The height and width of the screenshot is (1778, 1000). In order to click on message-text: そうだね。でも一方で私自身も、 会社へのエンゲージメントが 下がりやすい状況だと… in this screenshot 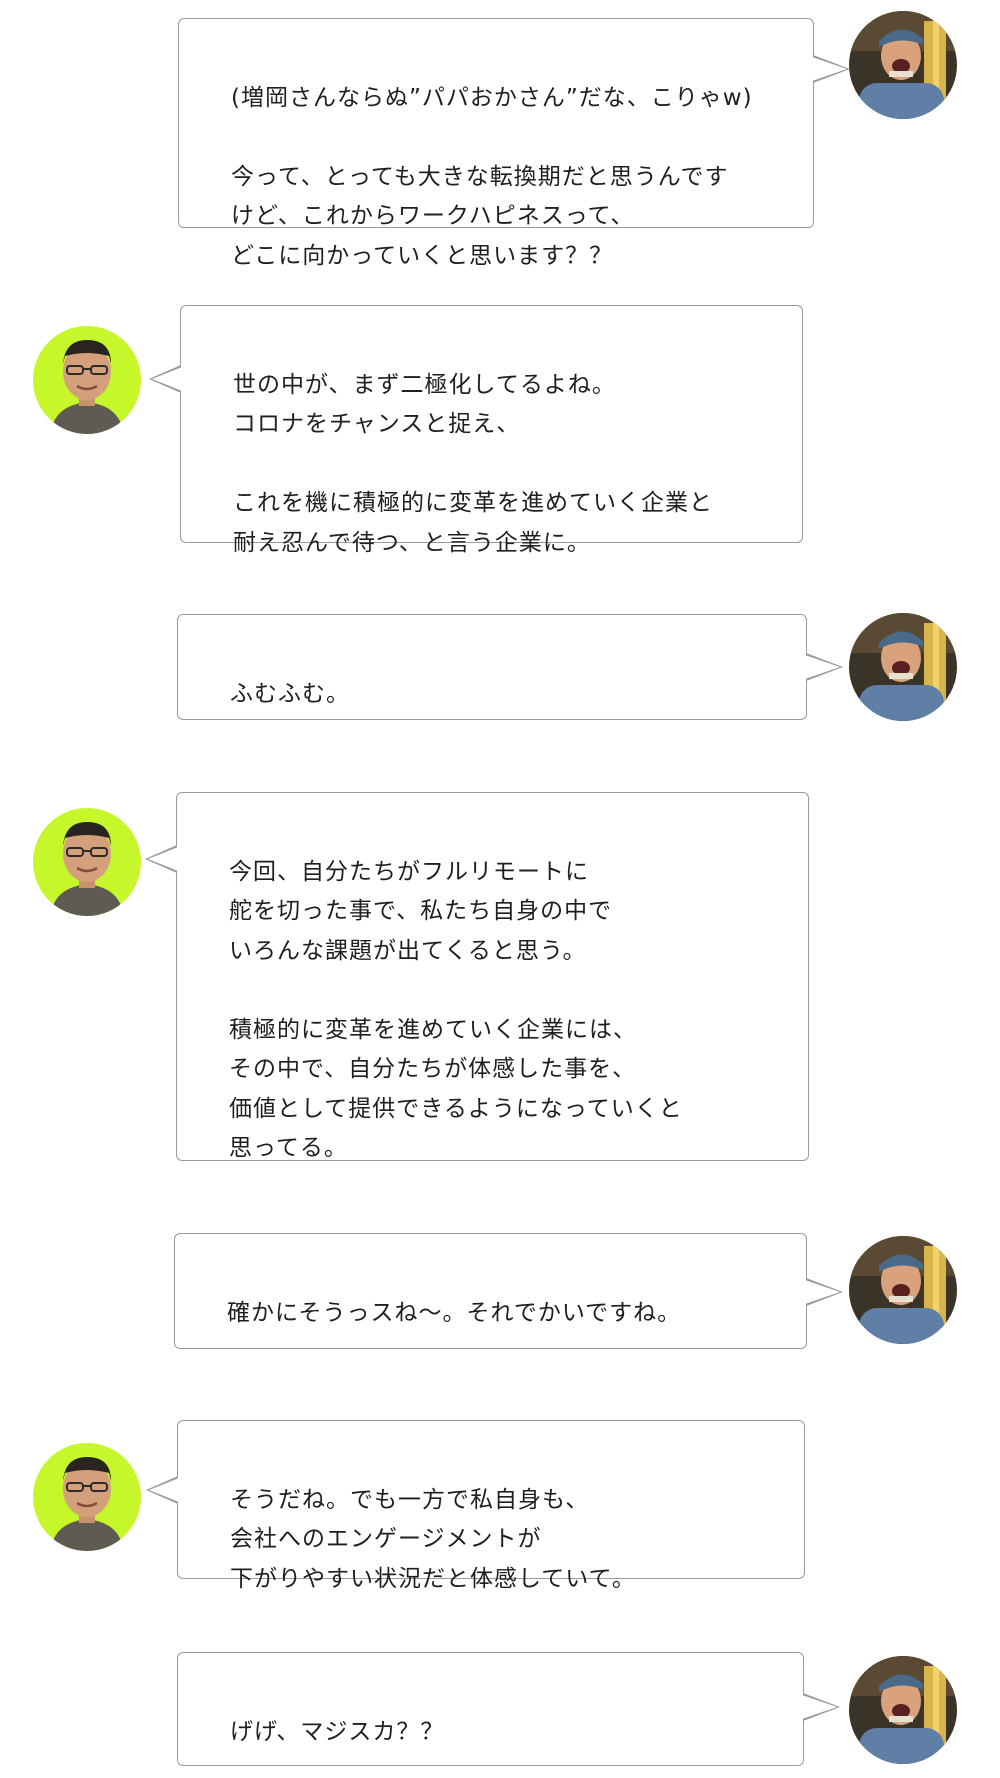, I will do `click(433, 1539)`.